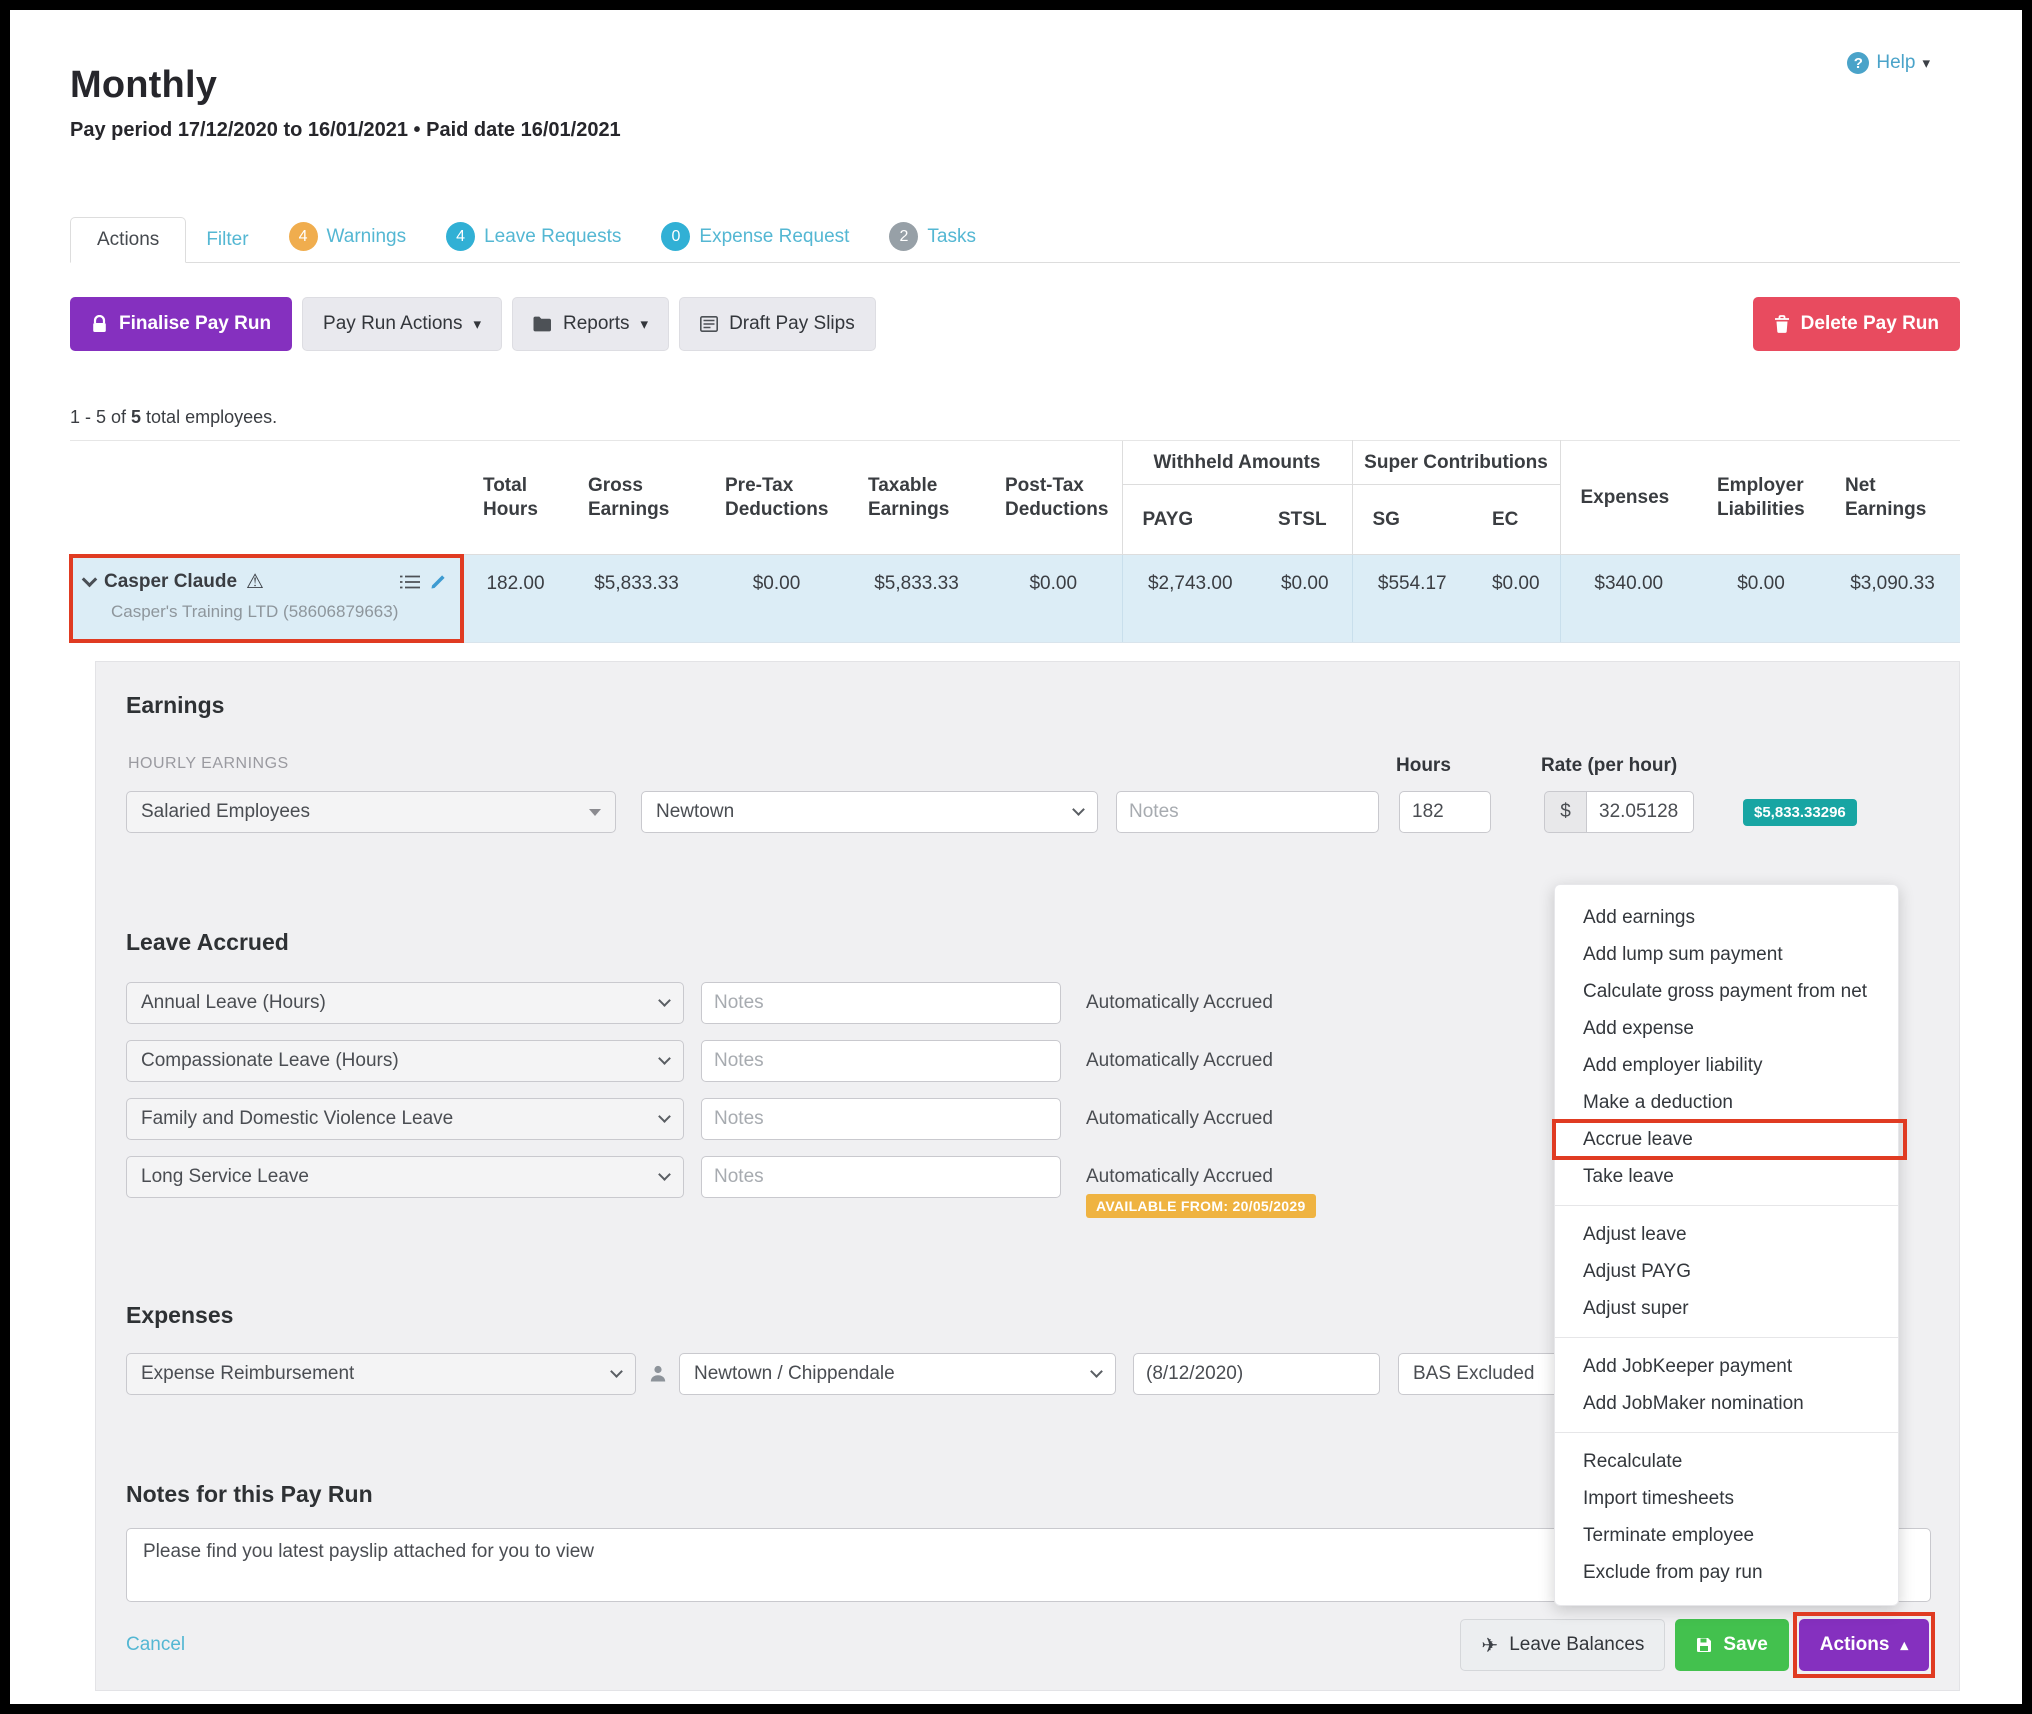 This screenshot has height=1714, width=2032. I want to click on save-button: Save, so click(1732, 1645).